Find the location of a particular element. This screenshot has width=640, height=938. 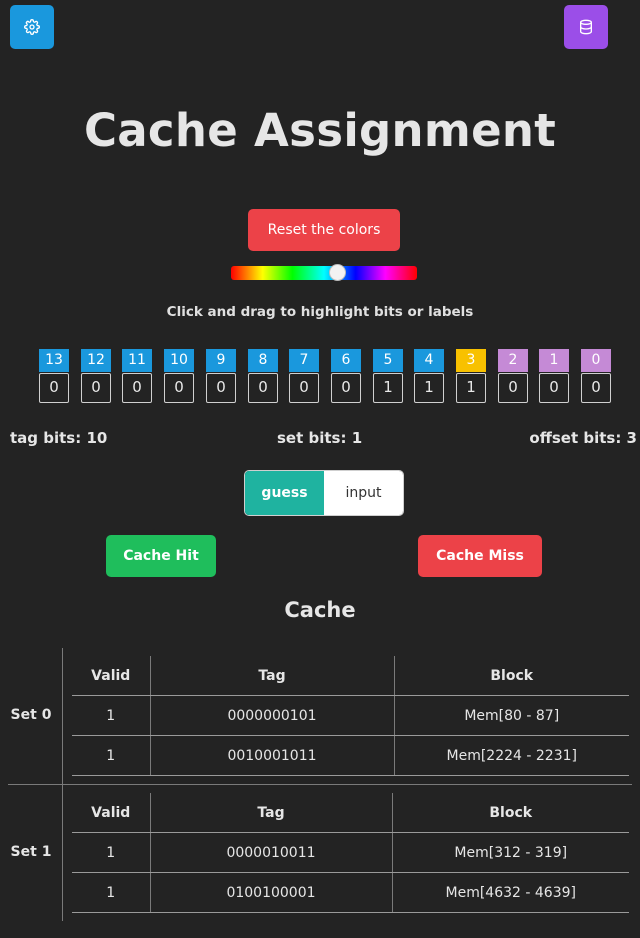

database-button is located at coordinates (586, 27).